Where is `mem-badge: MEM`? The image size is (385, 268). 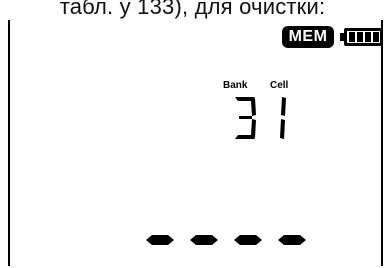 mem-badge: MEM is located at coordinates (308, 37).